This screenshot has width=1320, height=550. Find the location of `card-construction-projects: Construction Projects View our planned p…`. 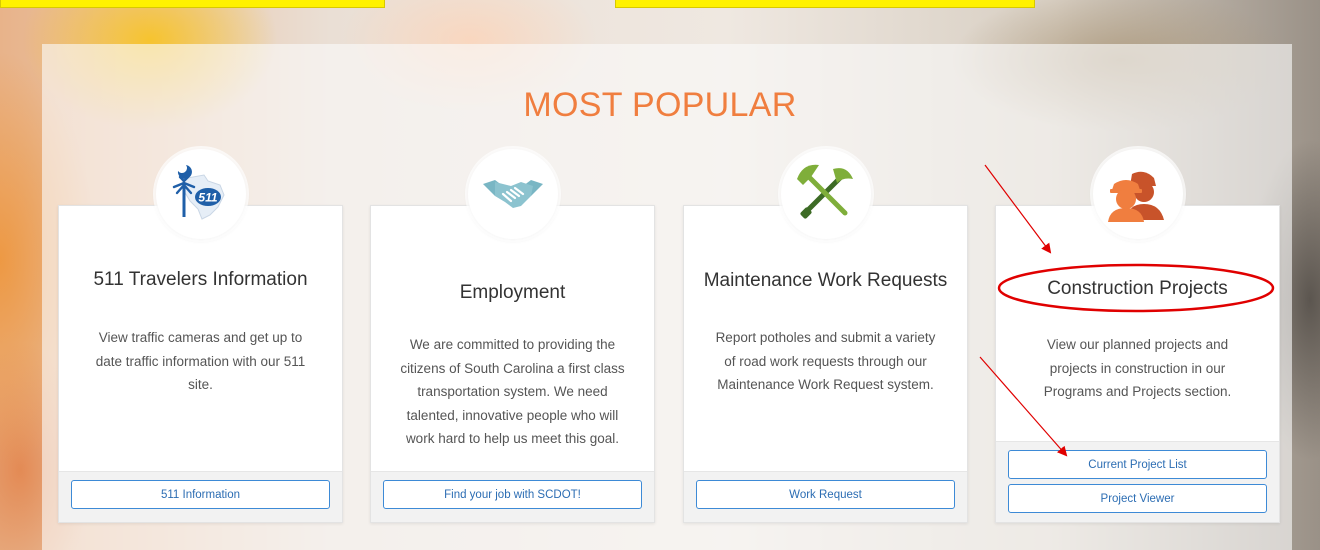

card-construction-projects: Construction Projects View our planned p… is located at coordinates (1137, 336).